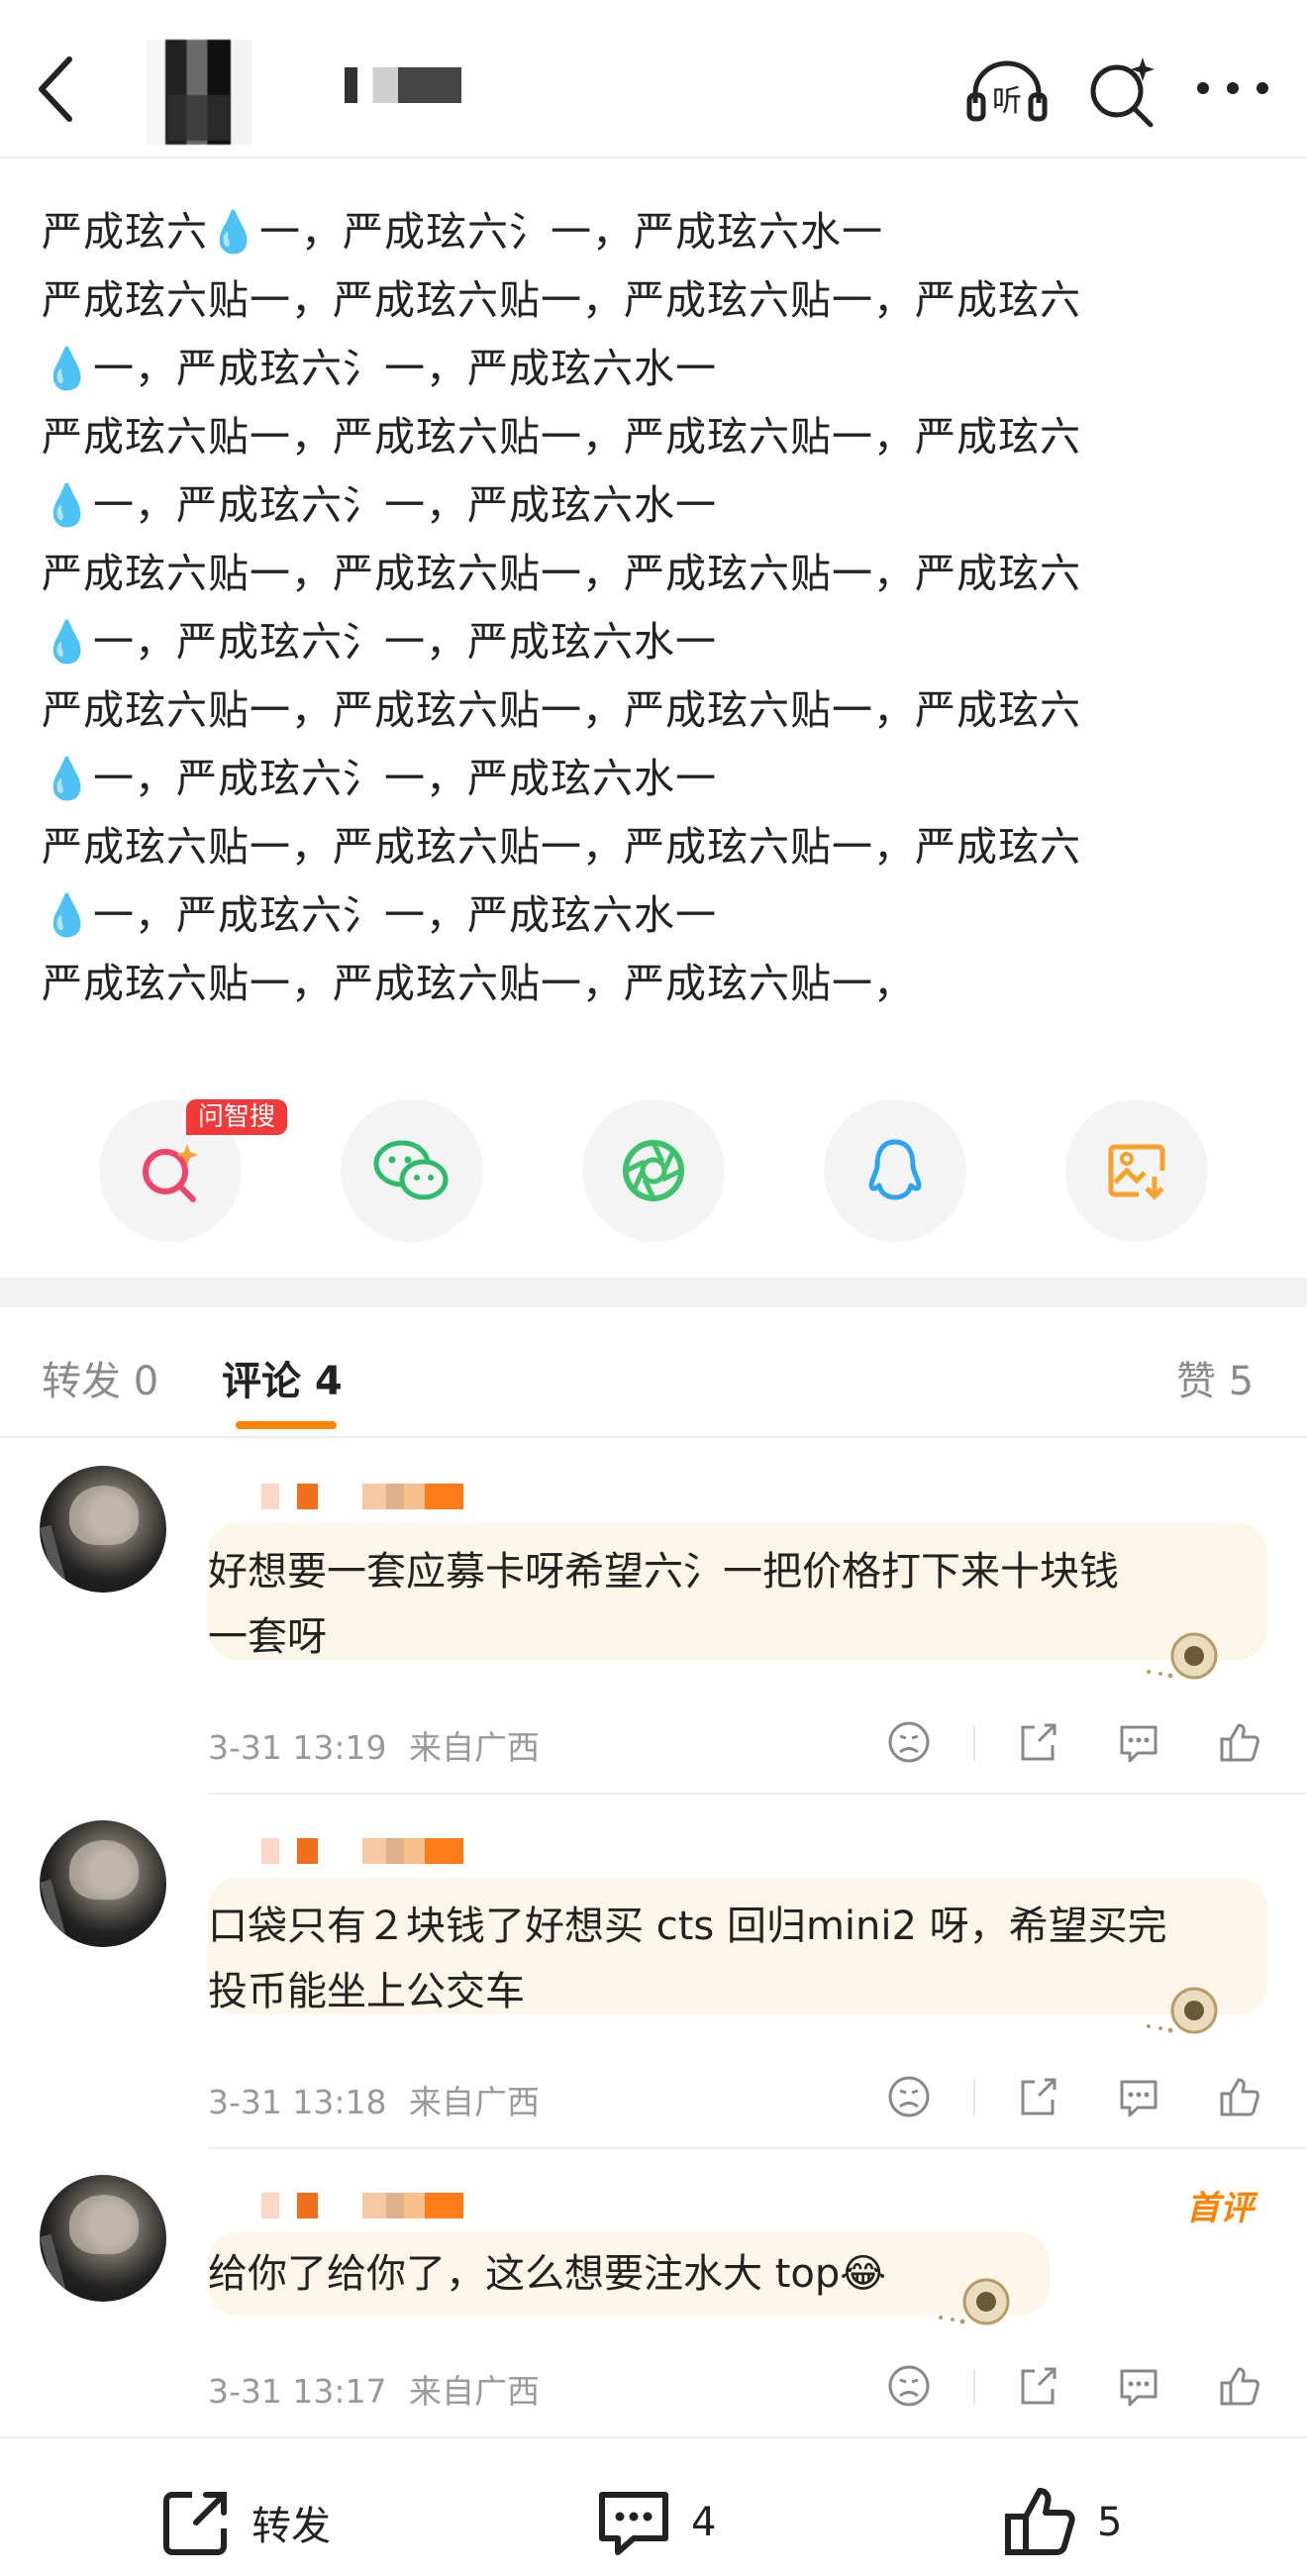  I want to click on search-ai-icon, so click(170, 1173).